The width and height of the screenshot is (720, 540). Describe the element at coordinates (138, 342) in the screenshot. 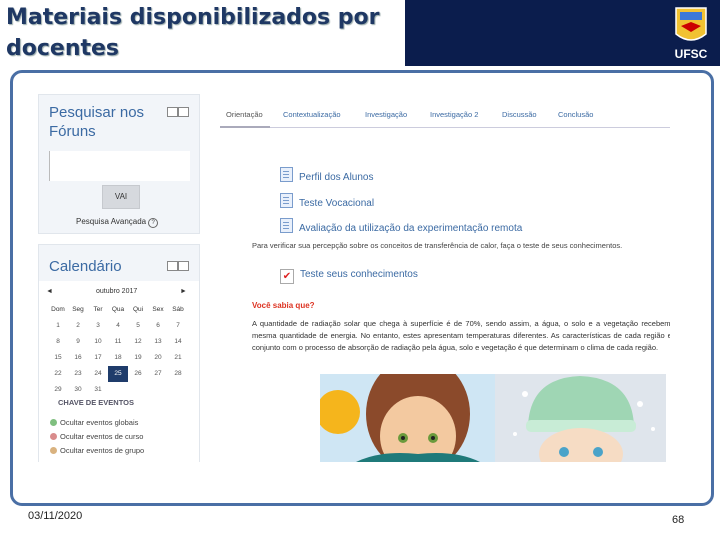

I see `calendar-day: 12` at that location.